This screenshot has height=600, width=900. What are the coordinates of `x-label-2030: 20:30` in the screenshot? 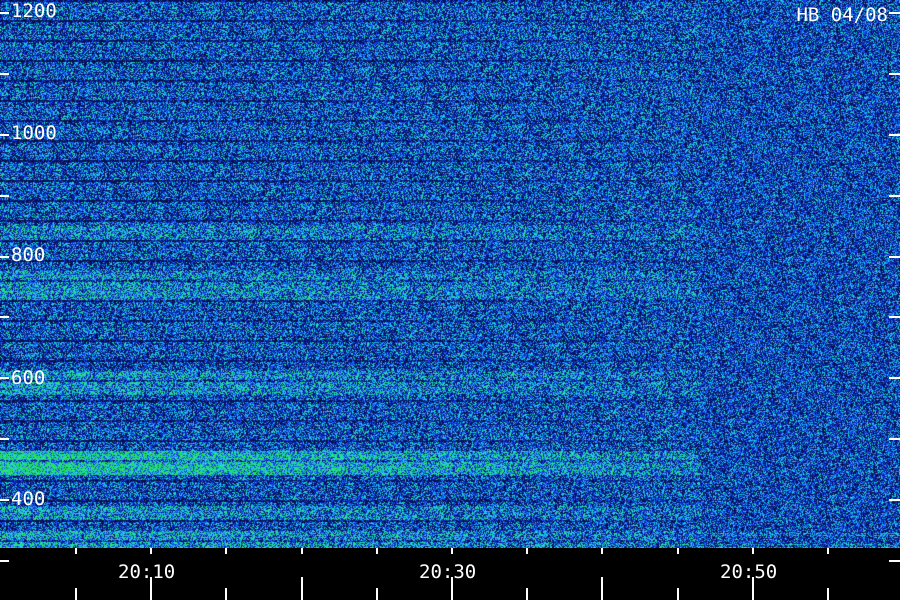 It's located at (448, 572).